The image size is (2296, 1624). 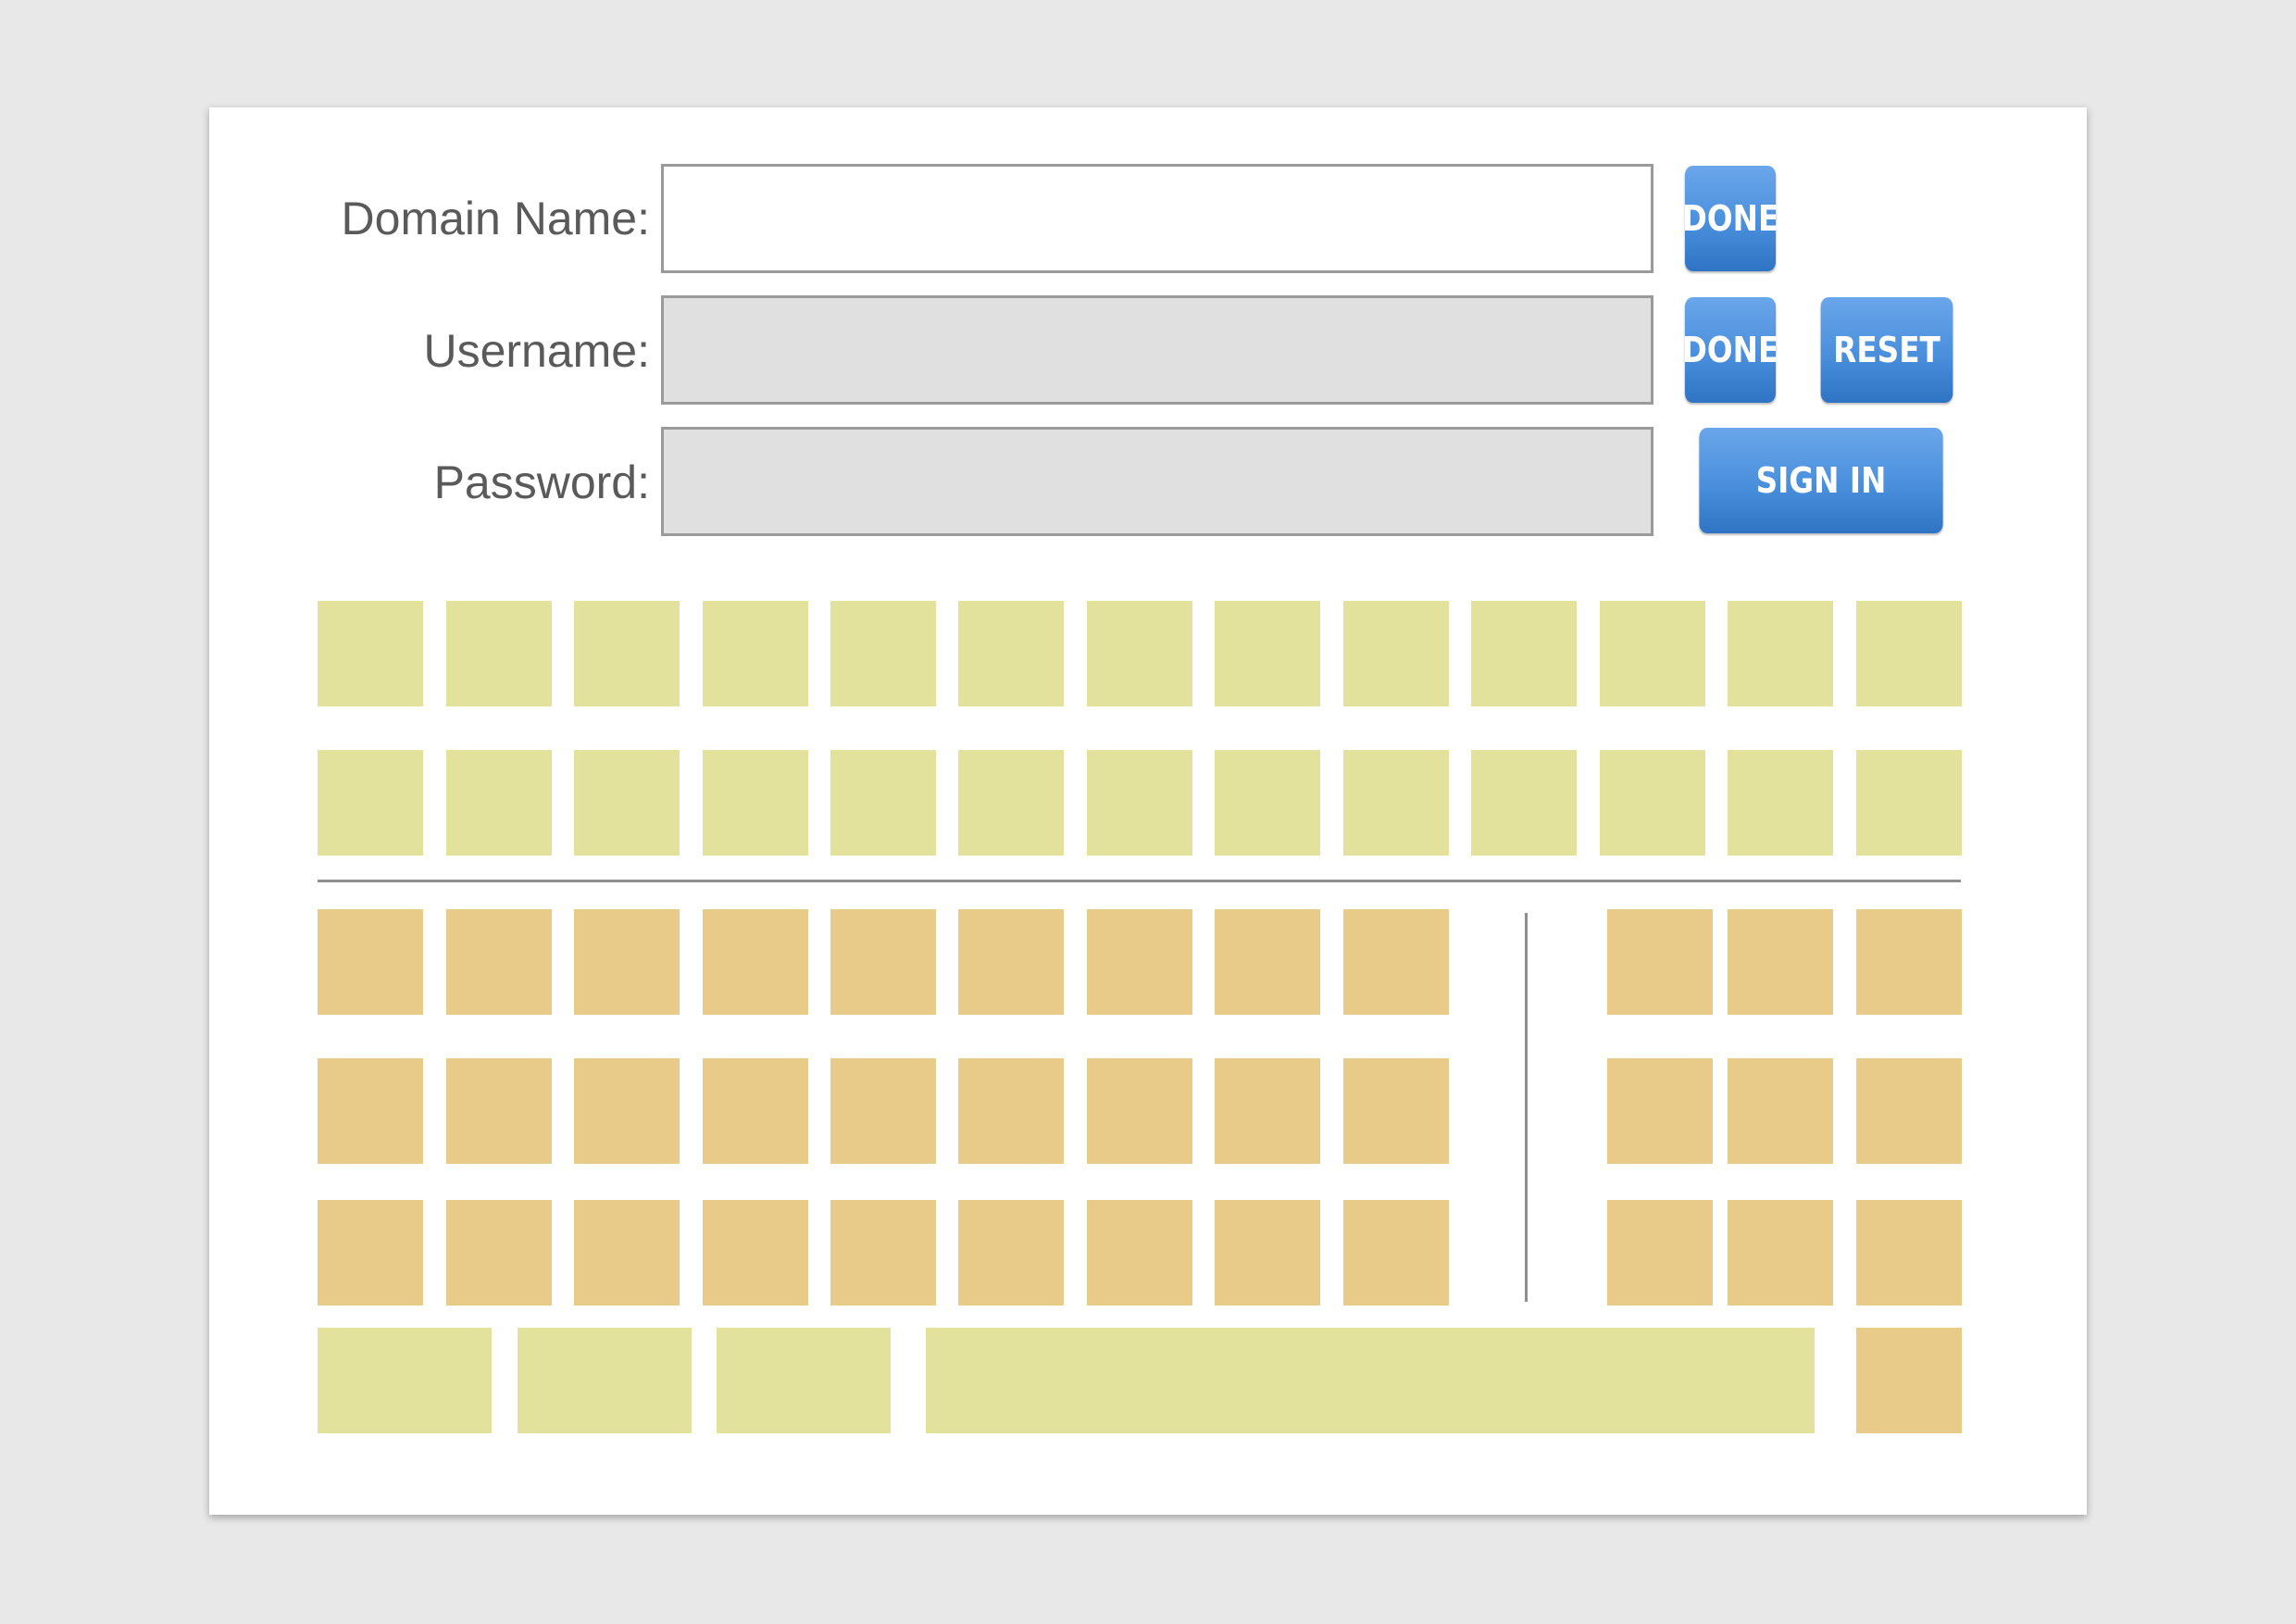 What do you see at coordinates (1780, 1252) in the screenshot?
I see `keypad-r3-c2` at bounding box center [1780, 1252].